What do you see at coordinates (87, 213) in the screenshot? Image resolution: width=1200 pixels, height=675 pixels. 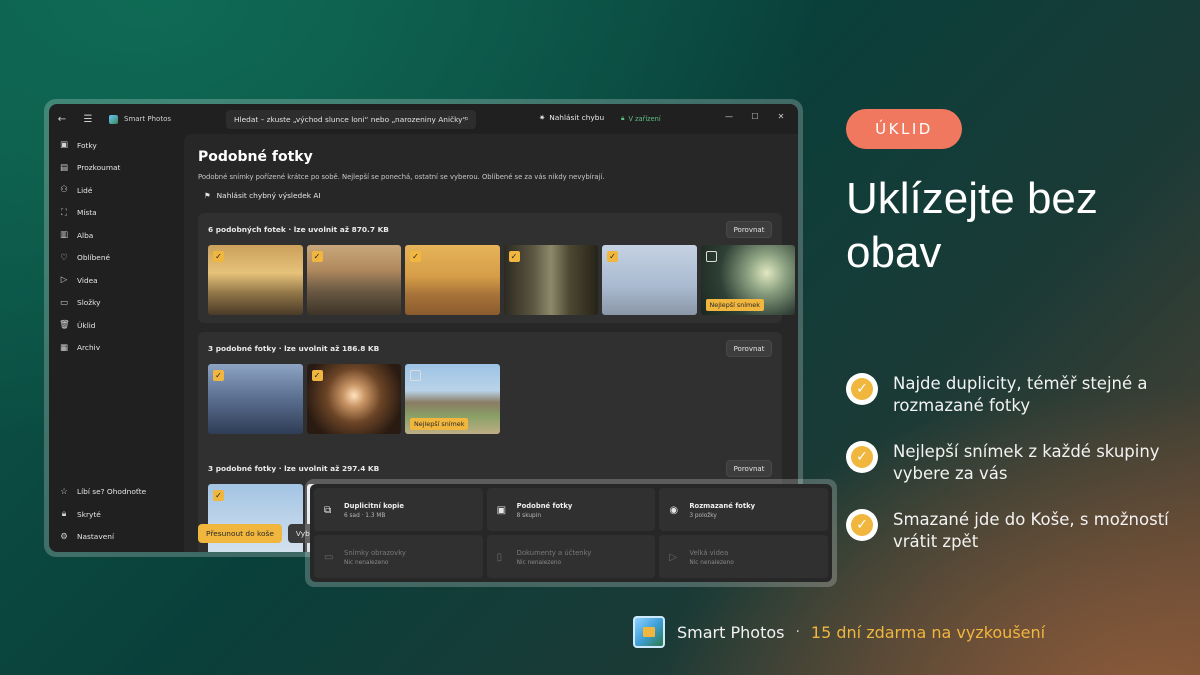 I see `sidebar-item-label: Místa` at bounding box center [87, 213].